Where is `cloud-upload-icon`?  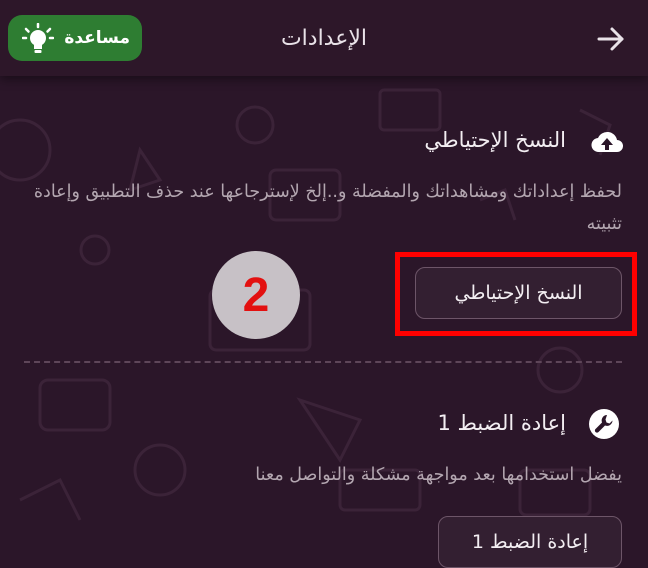 cloud-upload-icon is located at coordinates (607, 142).